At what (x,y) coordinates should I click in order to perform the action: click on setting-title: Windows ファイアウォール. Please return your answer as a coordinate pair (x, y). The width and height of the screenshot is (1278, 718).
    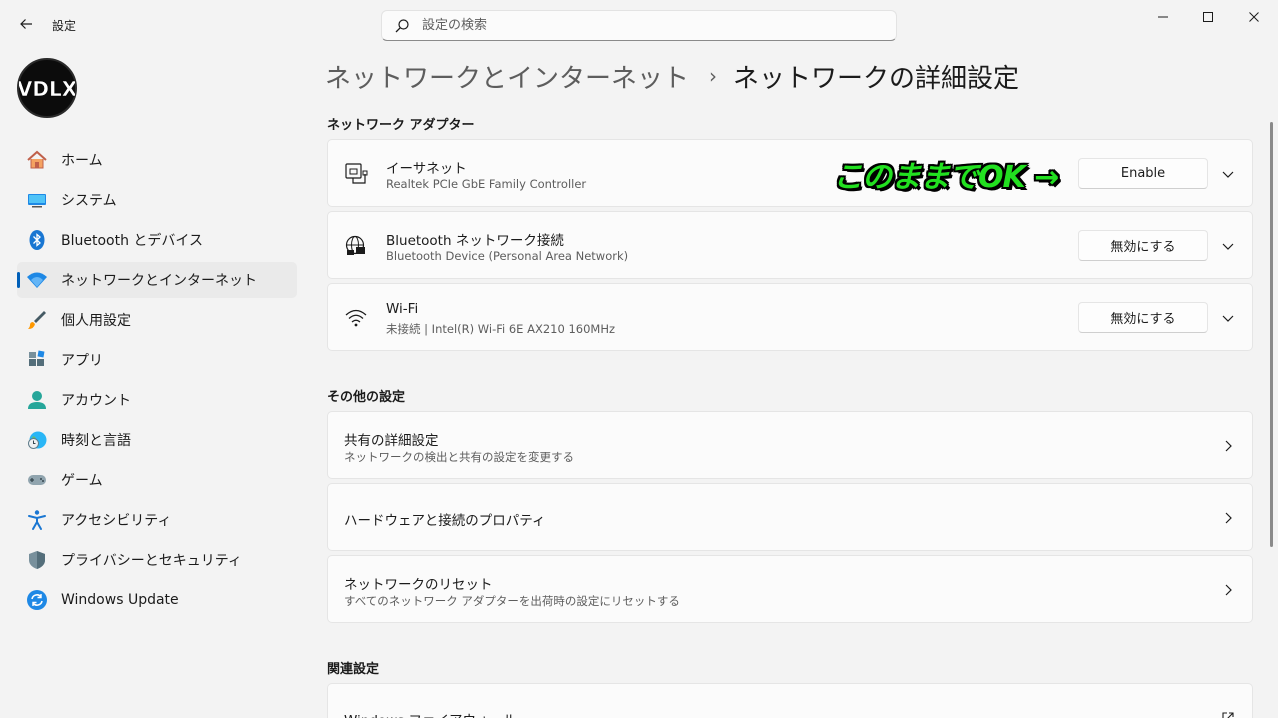
    Looking at the image, I should click on (430, 713).